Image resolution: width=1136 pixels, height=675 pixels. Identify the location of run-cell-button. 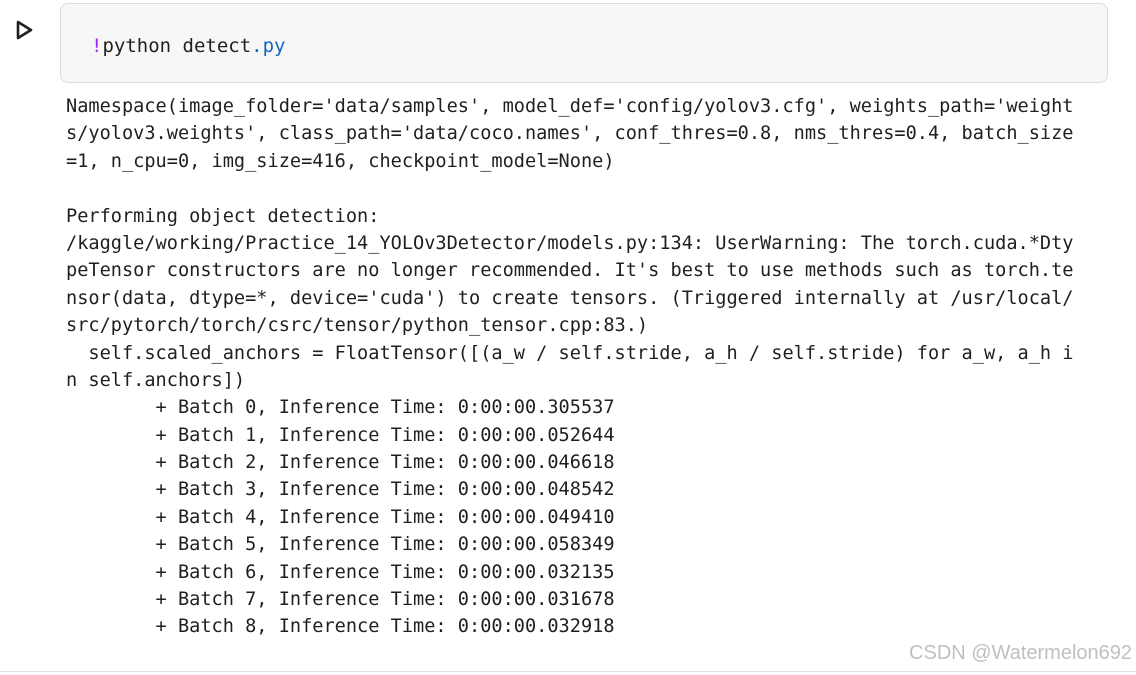
(24, 30).